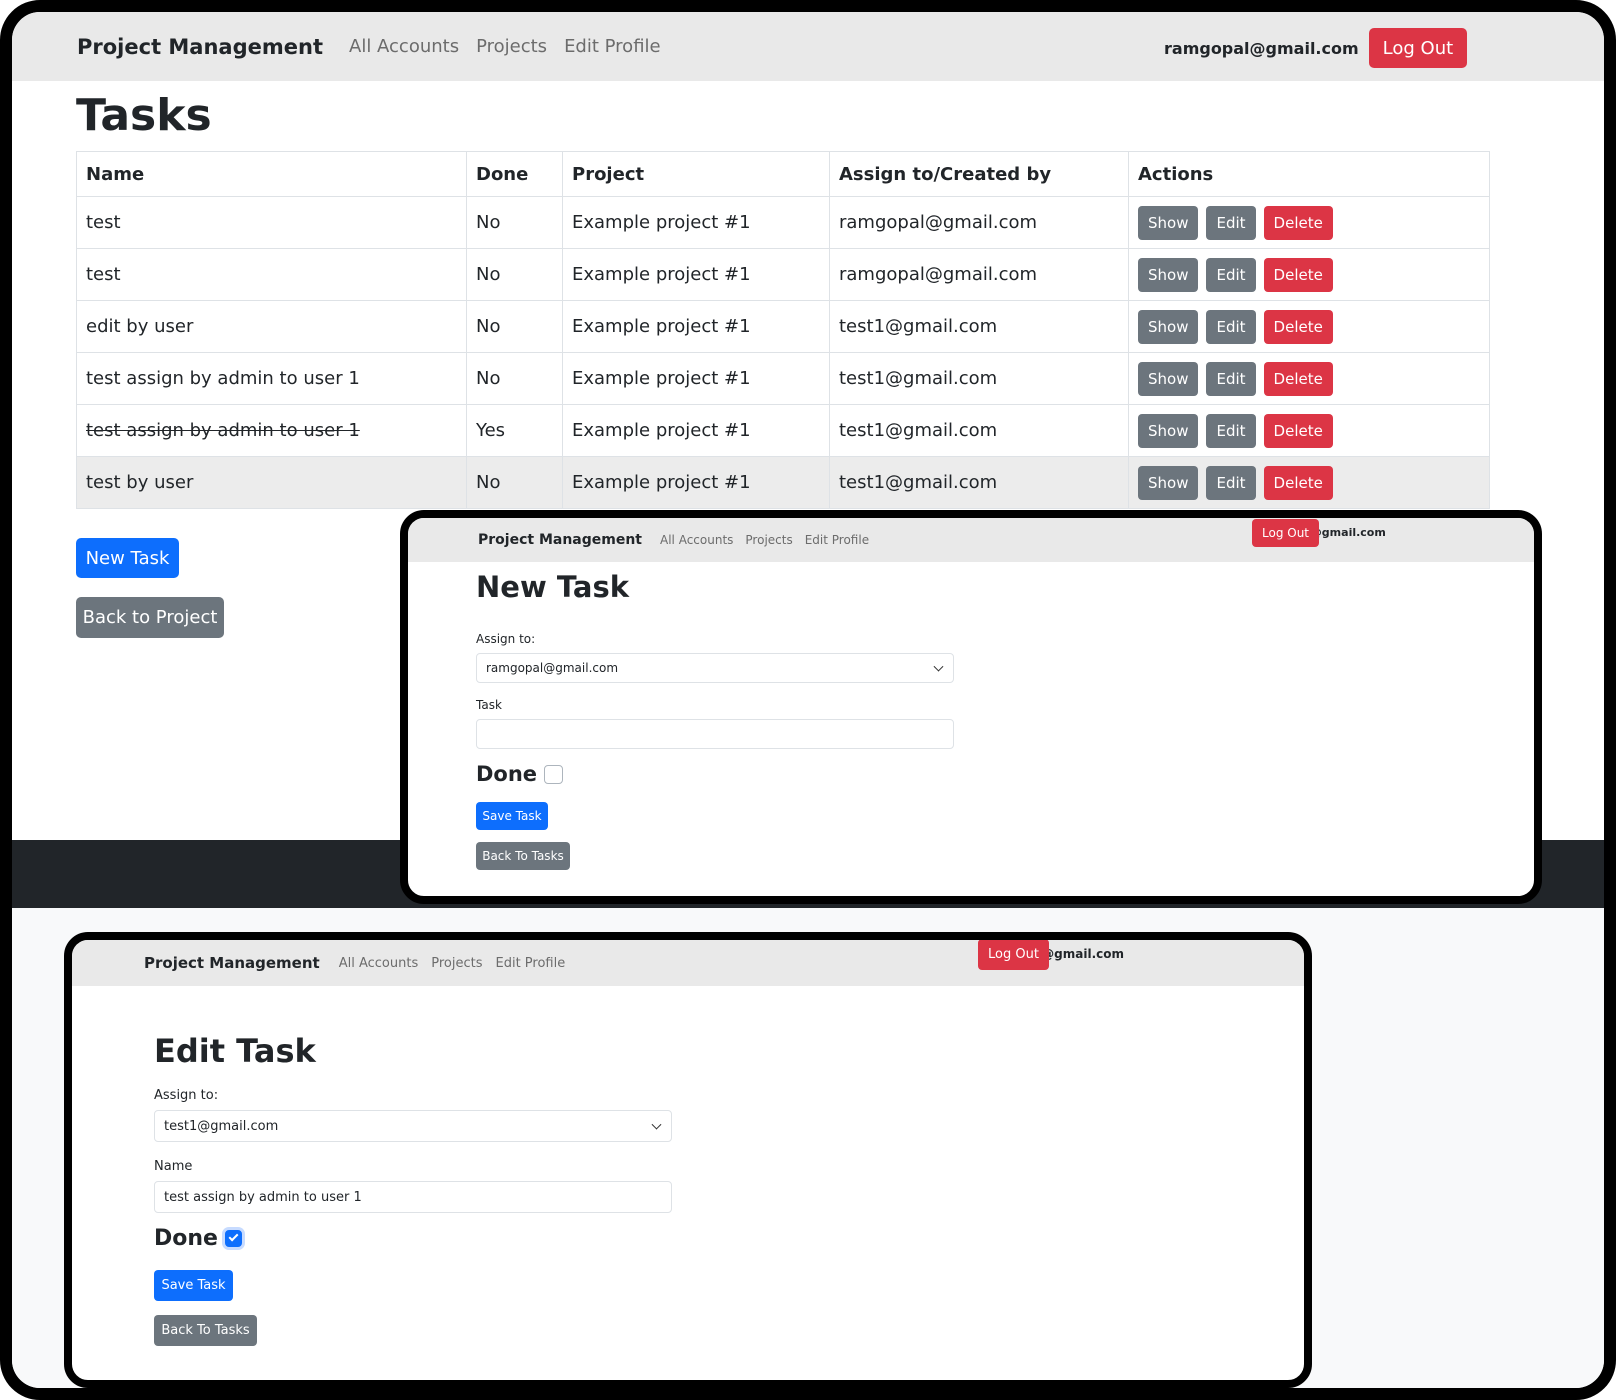  I want to click on task-done-cell: Yes, so click(514, 430).